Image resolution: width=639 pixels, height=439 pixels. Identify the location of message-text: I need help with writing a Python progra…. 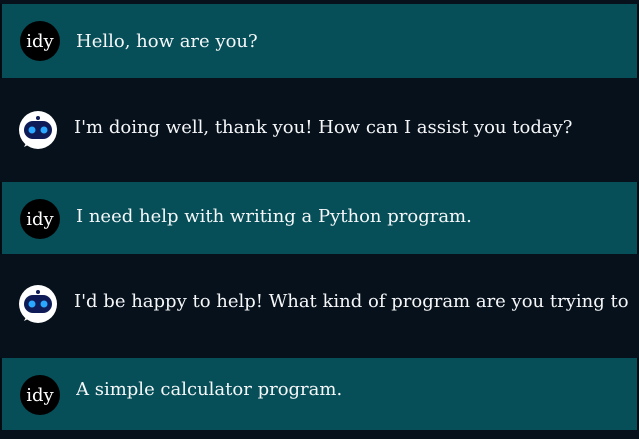
(274, 216).